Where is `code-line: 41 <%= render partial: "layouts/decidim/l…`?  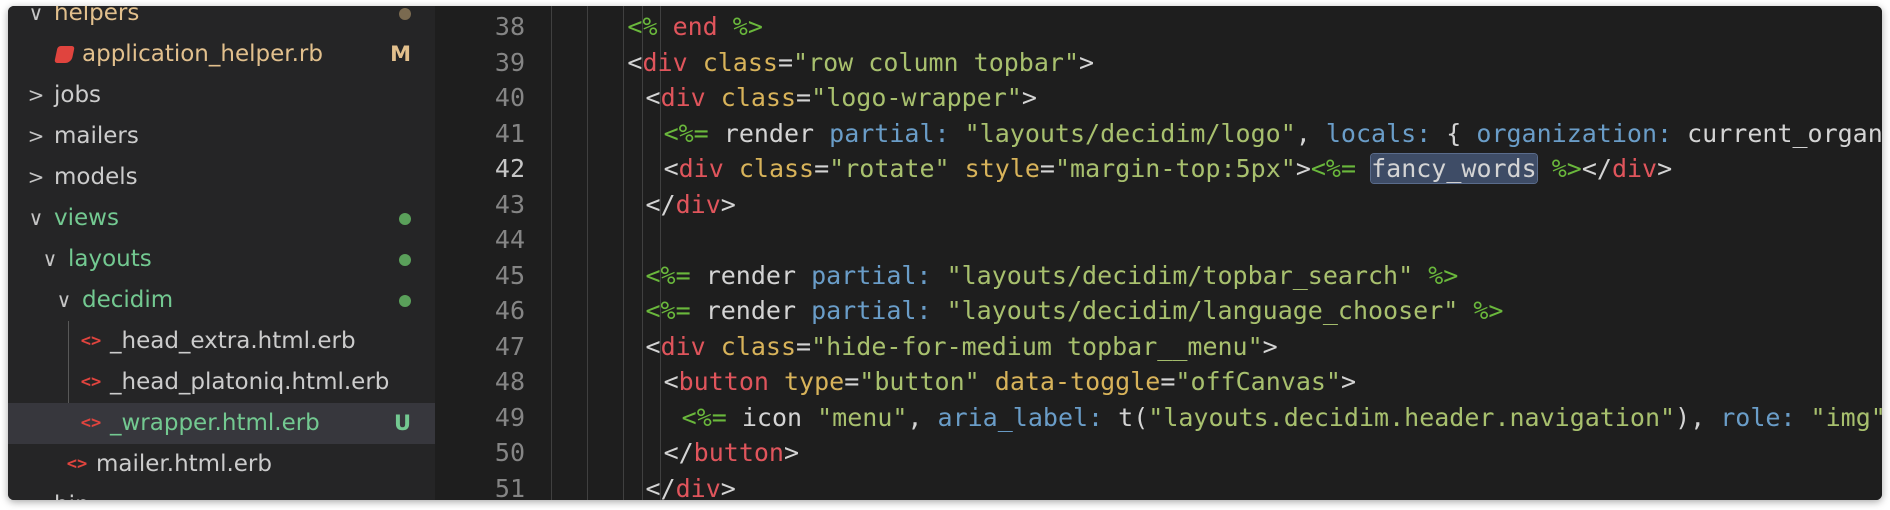 code-line: 41 <%= render partial: "layouts/decidim/l… is located at coordinates (1158, 133).